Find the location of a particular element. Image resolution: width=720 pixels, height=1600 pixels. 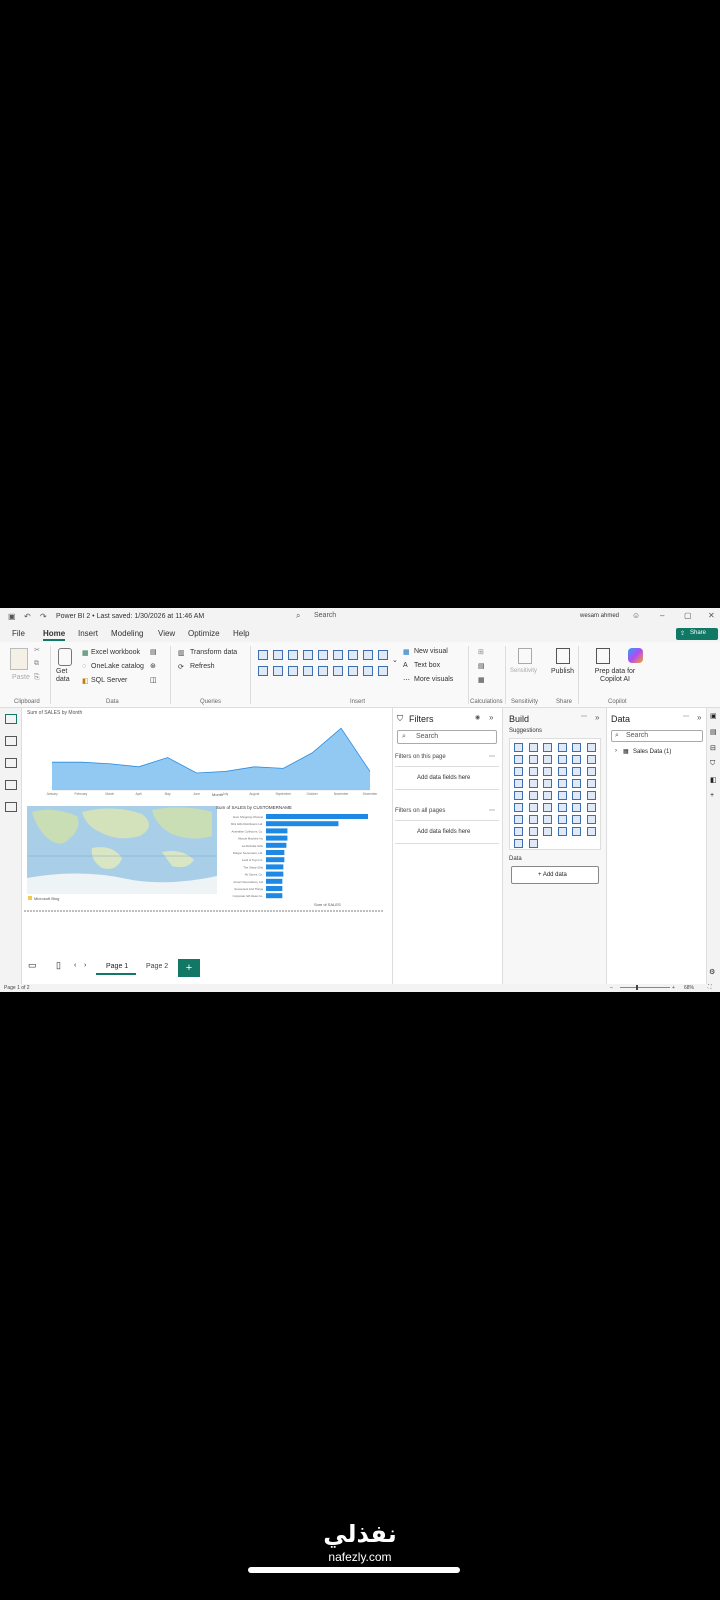

get-data-button: Get data is located at coordinates (67, 676).